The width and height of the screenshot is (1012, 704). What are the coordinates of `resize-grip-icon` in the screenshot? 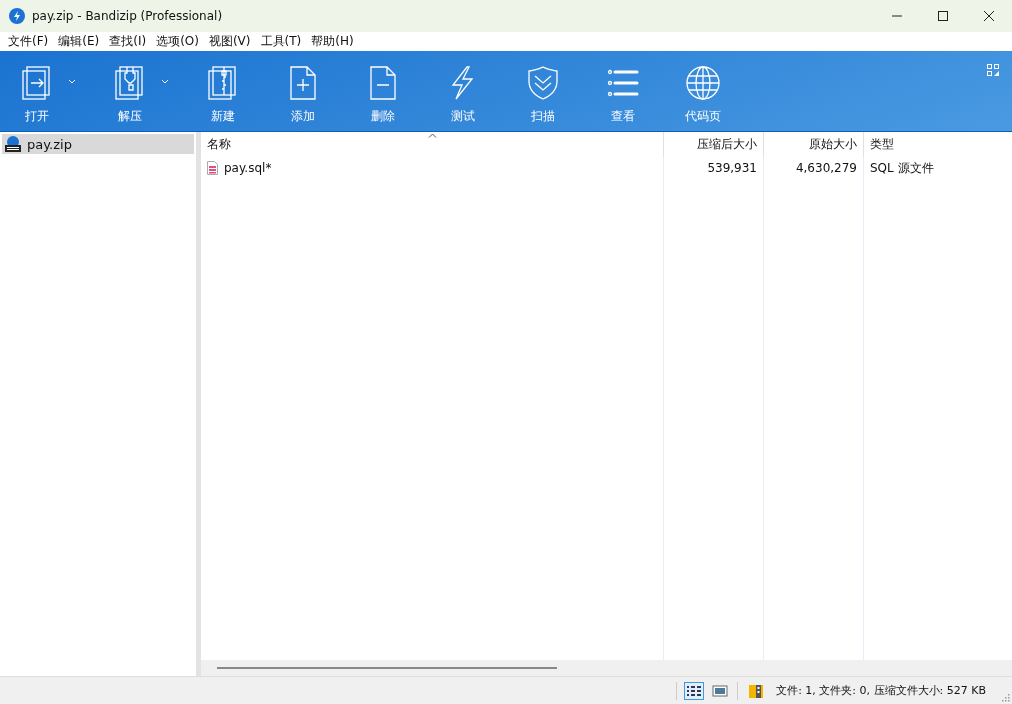 It's located at (1005, 697).